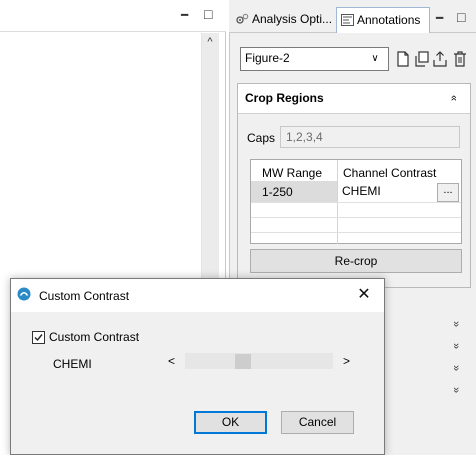 The image size is (476, 455). Describe the element at coordinates (439, 18) in the screenshot. I see `right-minimize-button: ━` at that location.